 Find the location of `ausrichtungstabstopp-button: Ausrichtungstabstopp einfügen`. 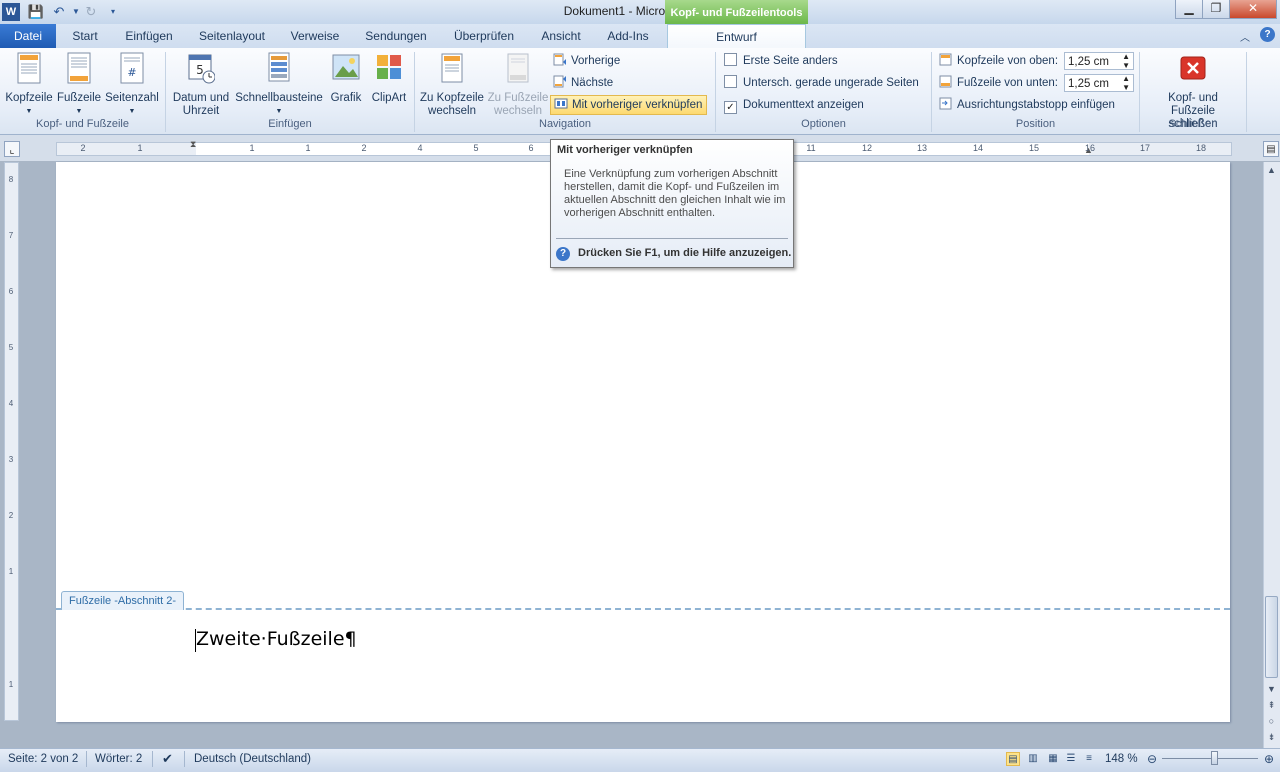

ausrichtungstabstopp-button: Ausrichtungstabstopp einfügen is located at coordinates (1027, 105).